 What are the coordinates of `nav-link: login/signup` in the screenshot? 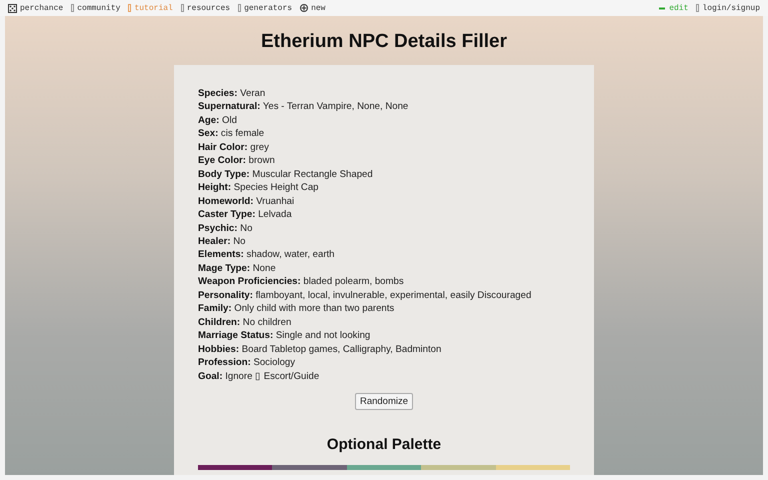 It's located at (731, 8).